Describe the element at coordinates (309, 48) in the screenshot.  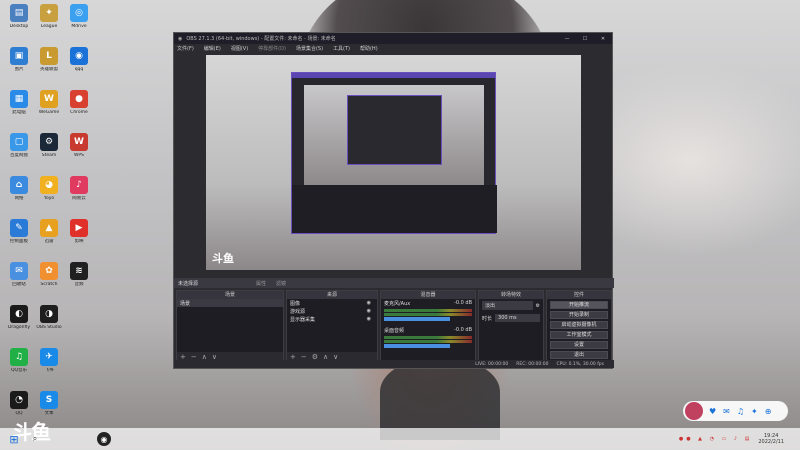
I see `menu-scene-collection: 场景集合(S)` at that location.